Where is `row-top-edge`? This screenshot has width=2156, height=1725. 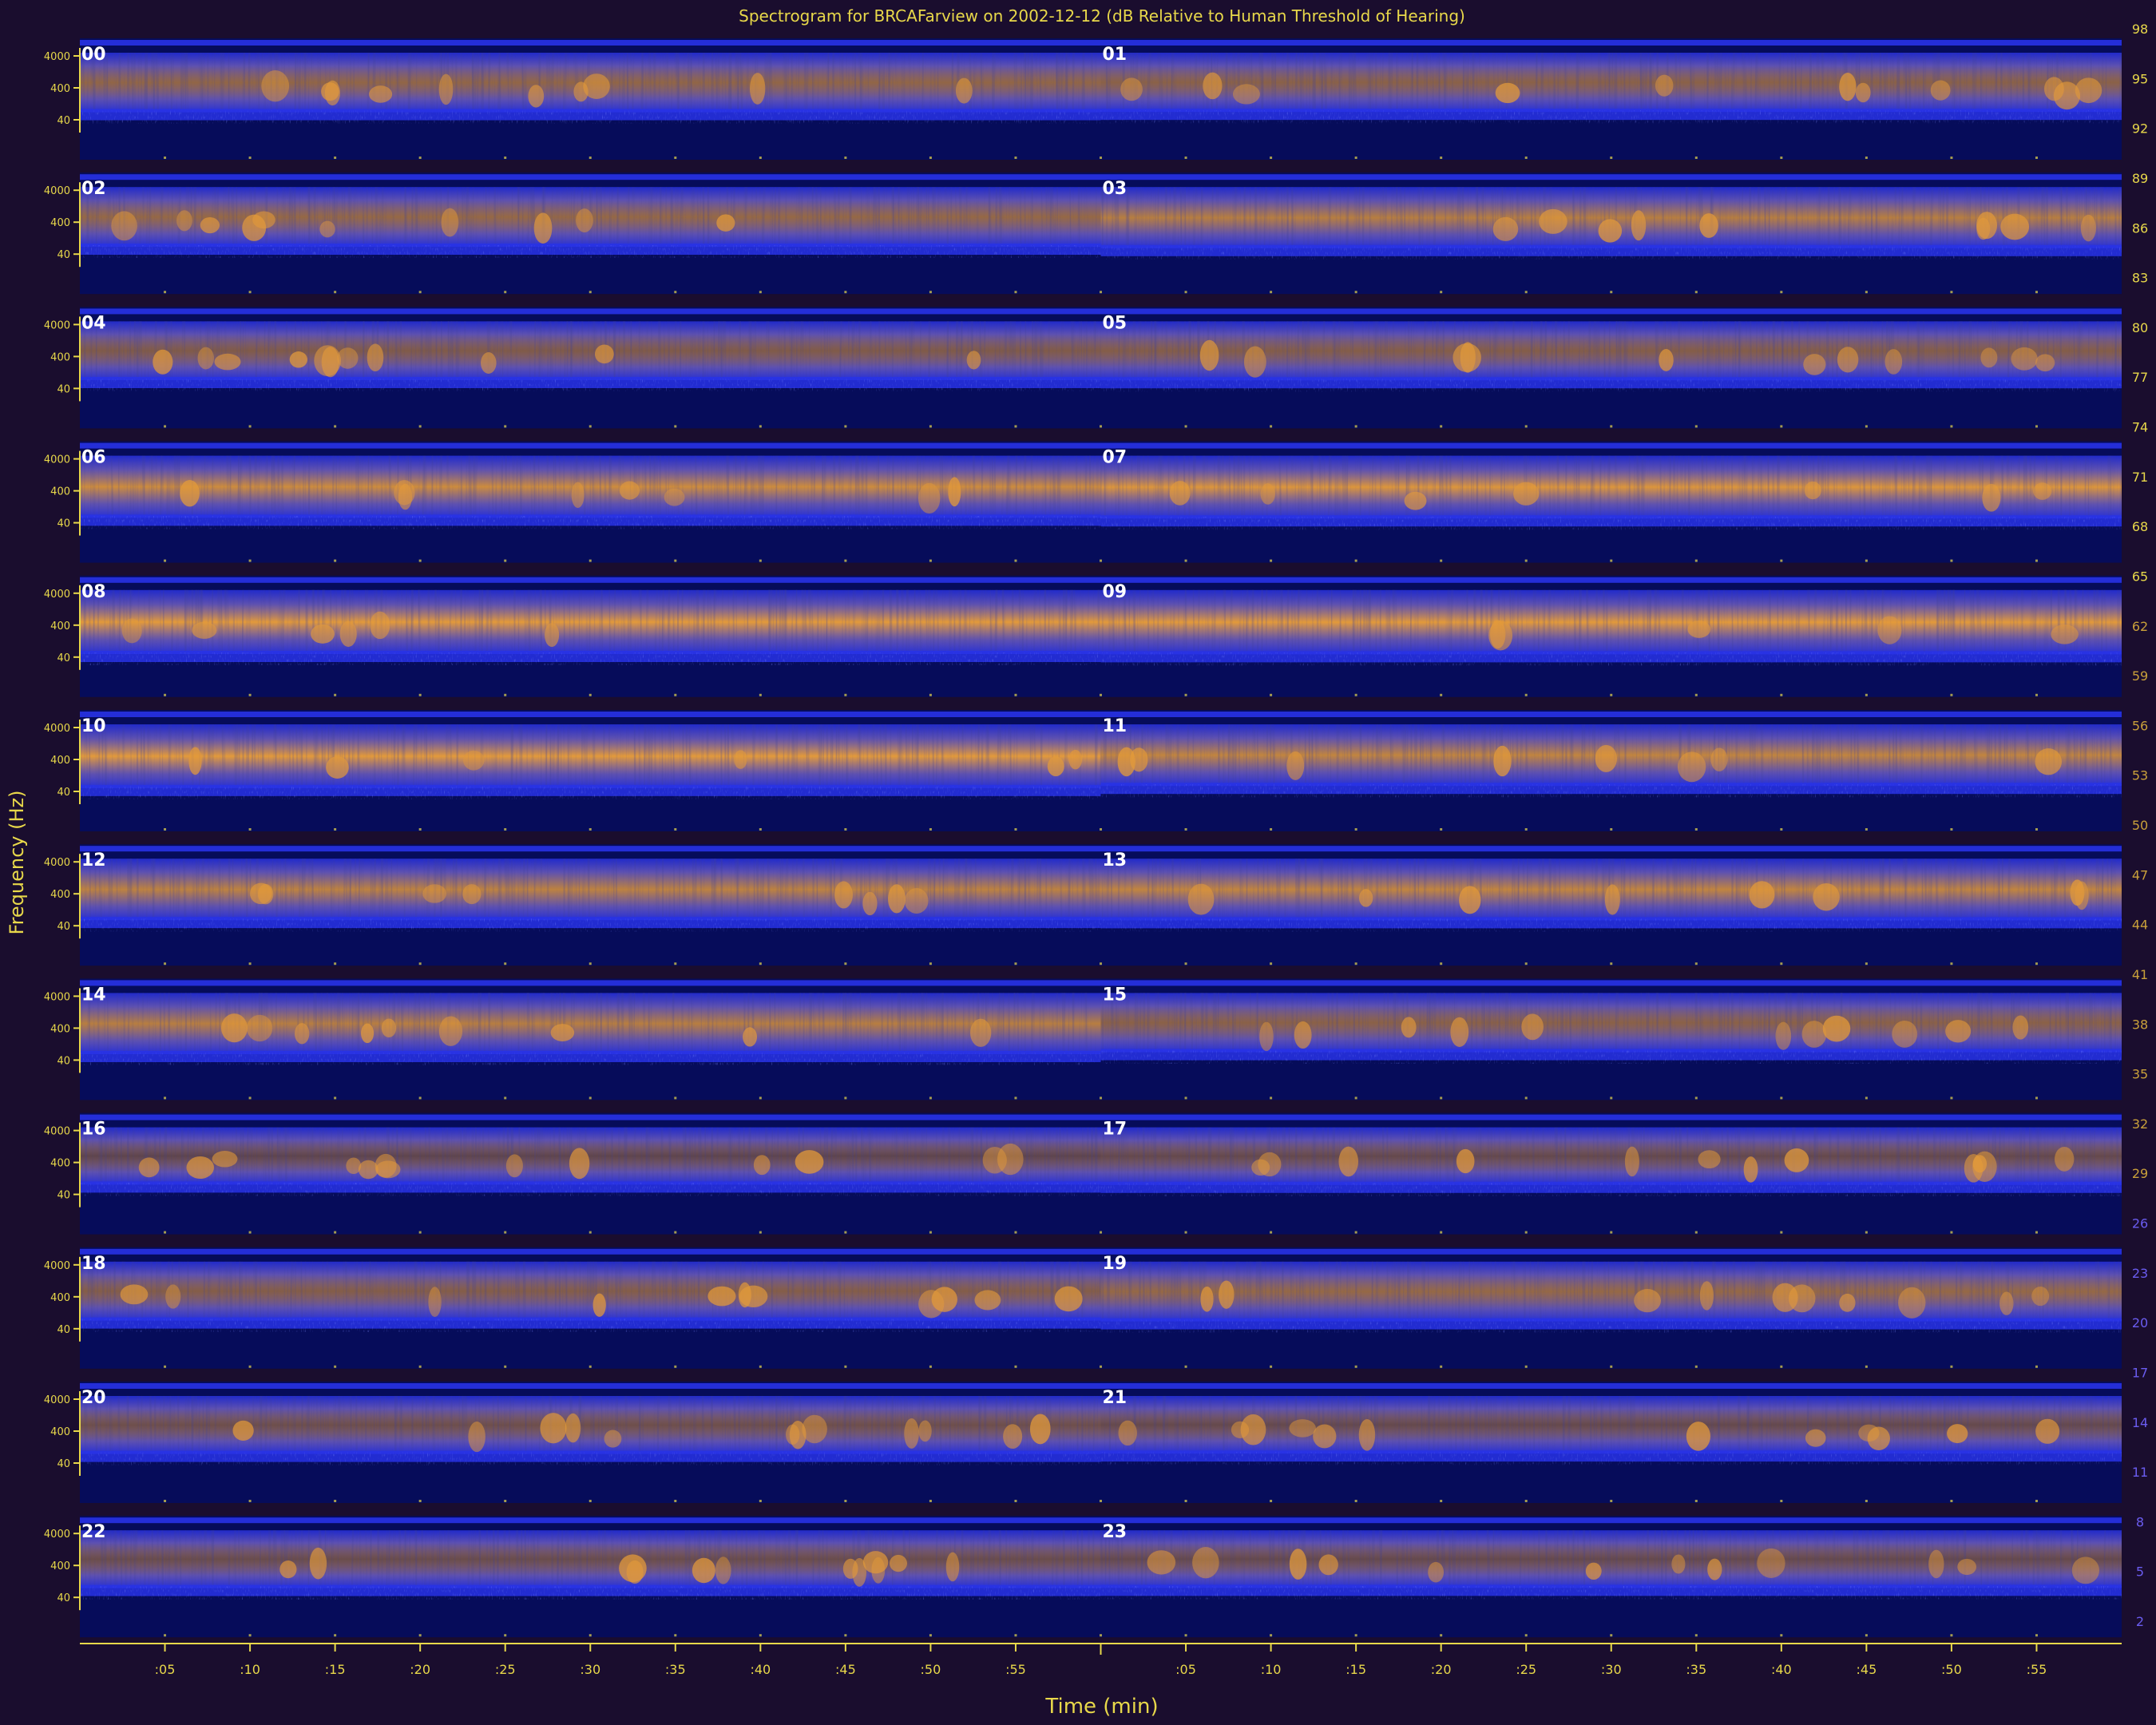 row-top-edge is located at coordinates (1101, 446).